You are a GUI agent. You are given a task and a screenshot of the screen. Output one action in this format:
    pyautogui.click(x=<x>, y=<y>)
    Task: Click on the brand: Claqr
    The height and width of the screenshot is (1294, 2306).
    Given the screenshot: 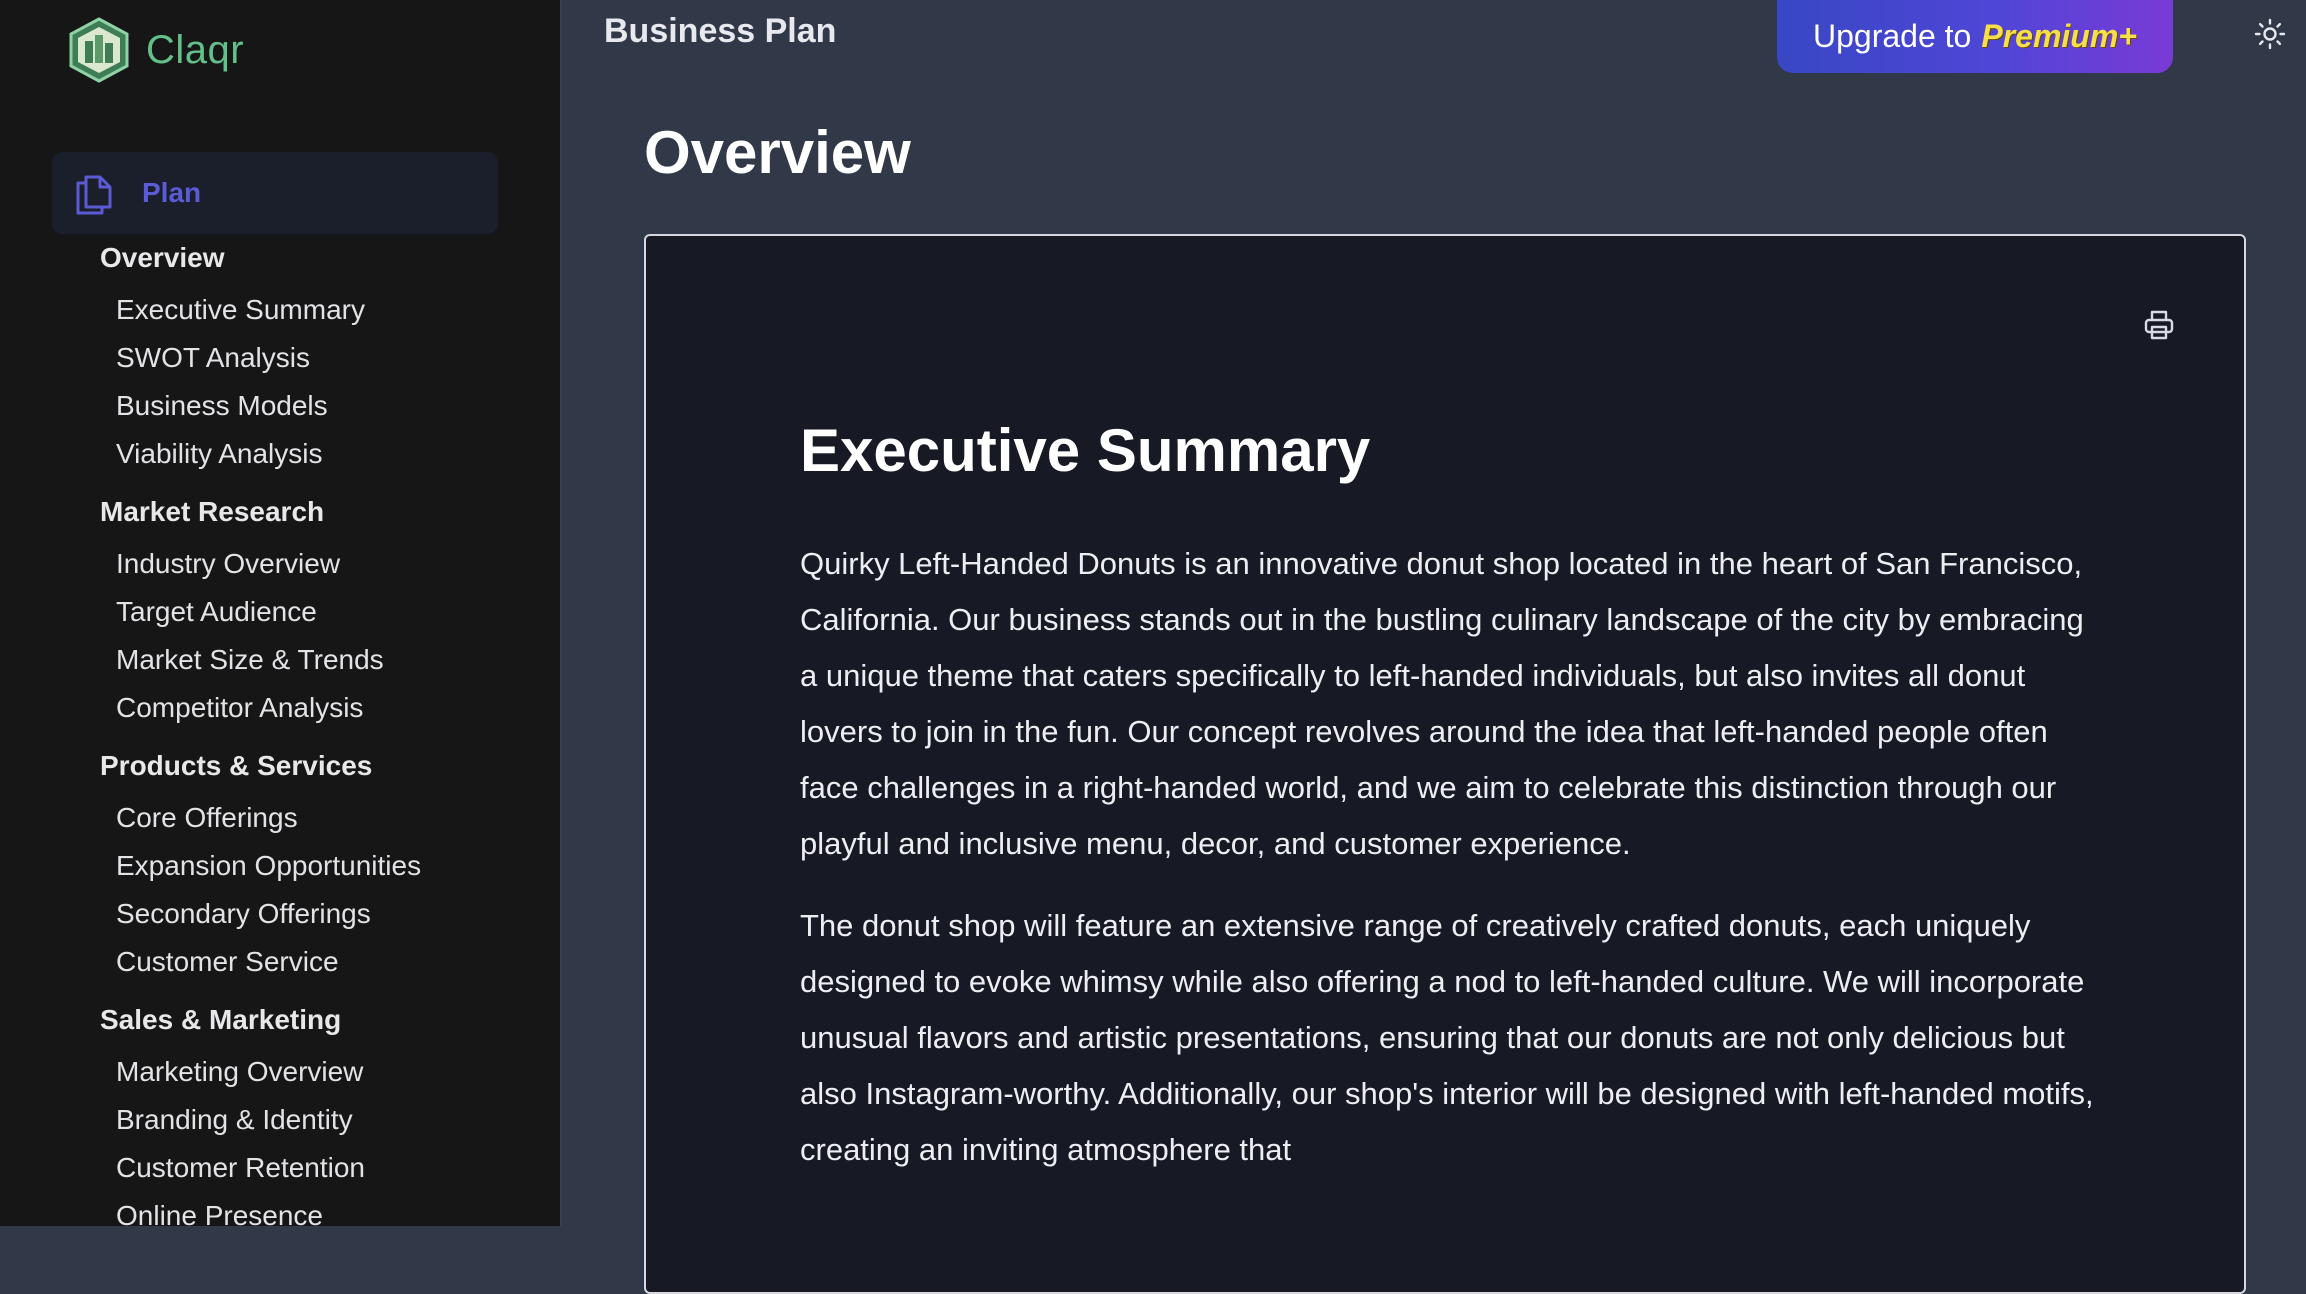 What is the action you would take?
    pyautogui.click(x=155, y=50)
    